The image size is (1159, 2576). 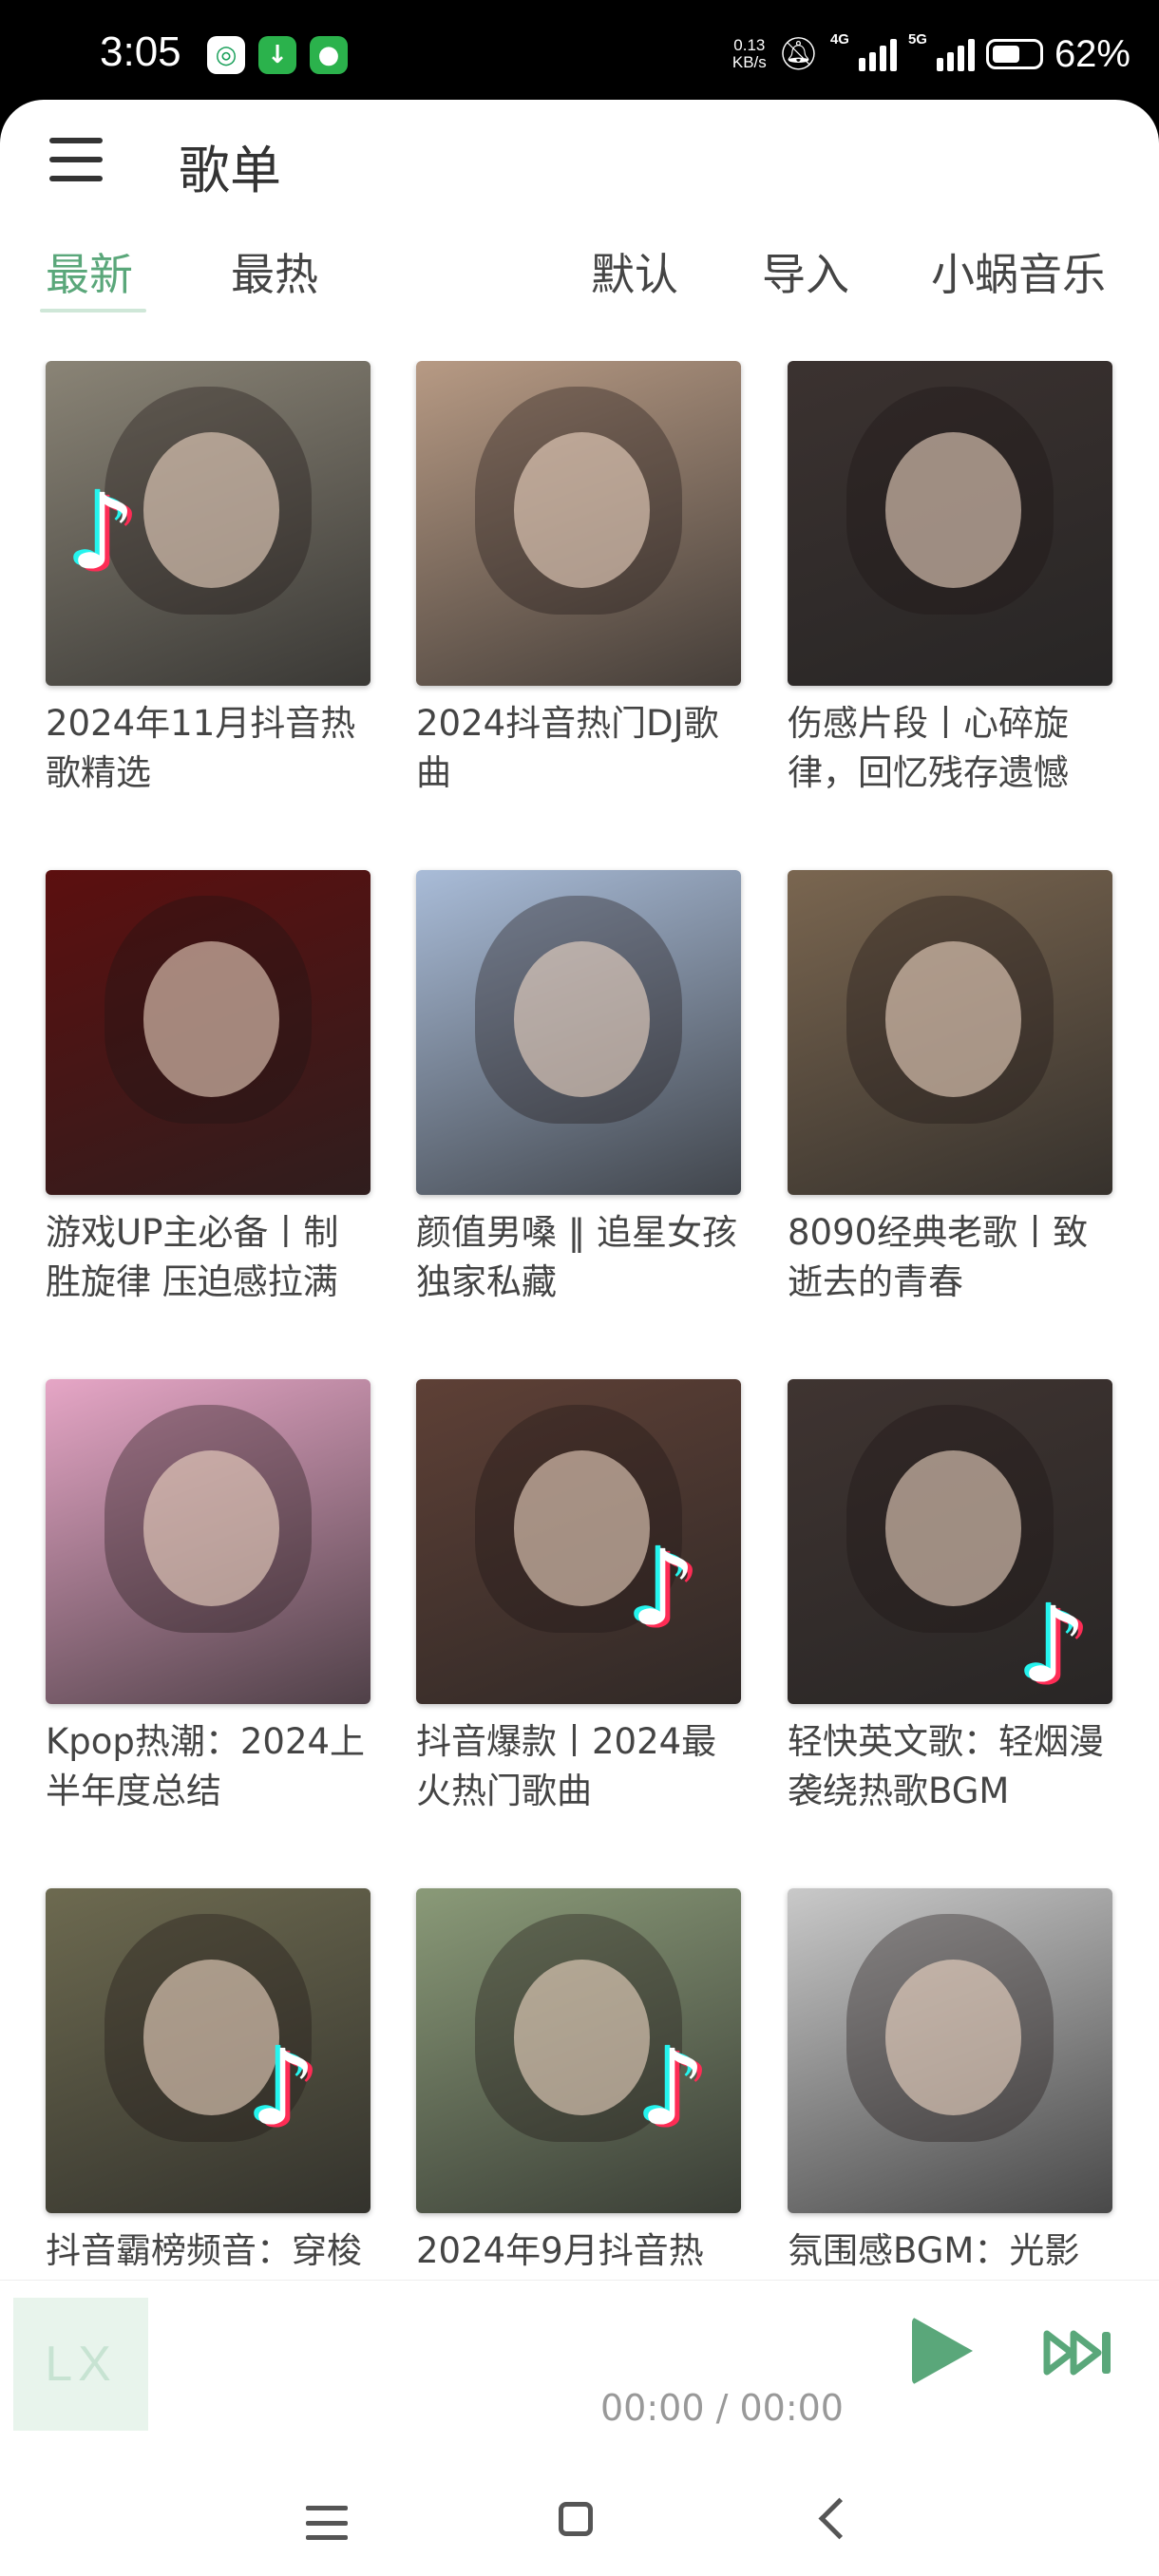 I want to click on recents-icon, so click(x=327, y=2523).